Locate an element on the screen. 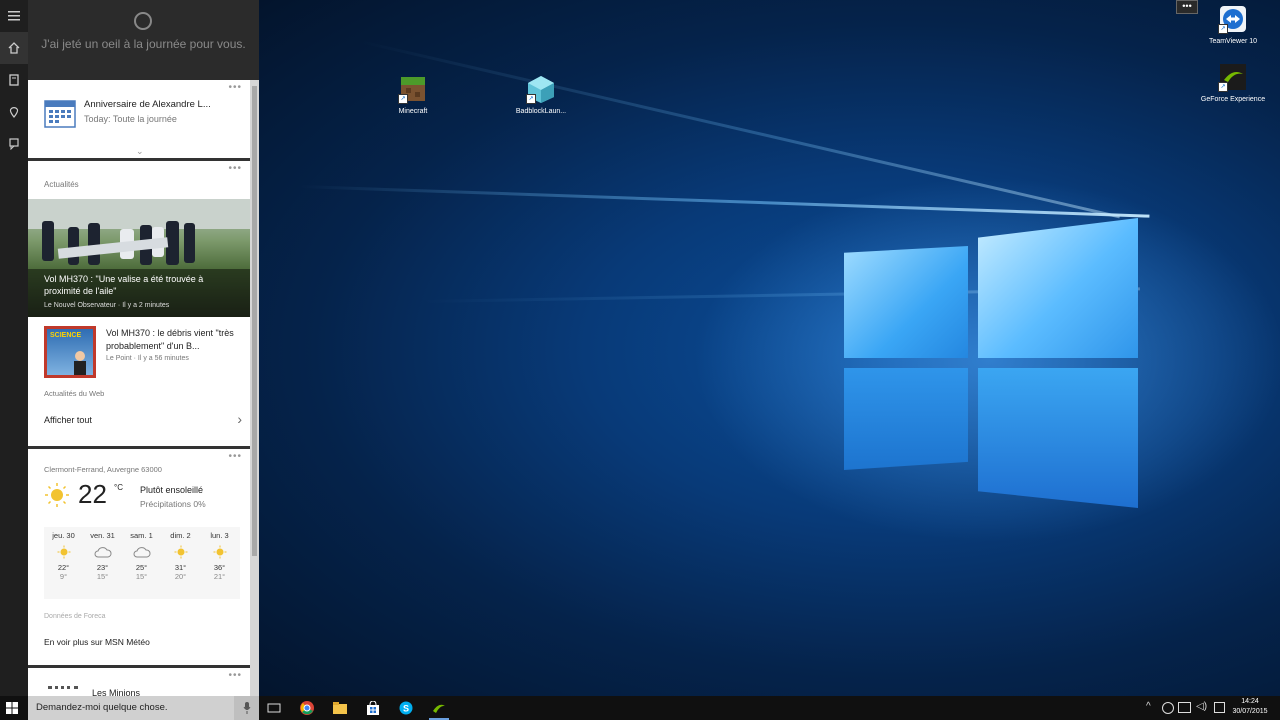  taskbar-chrome is located at coordinates (307, 708).